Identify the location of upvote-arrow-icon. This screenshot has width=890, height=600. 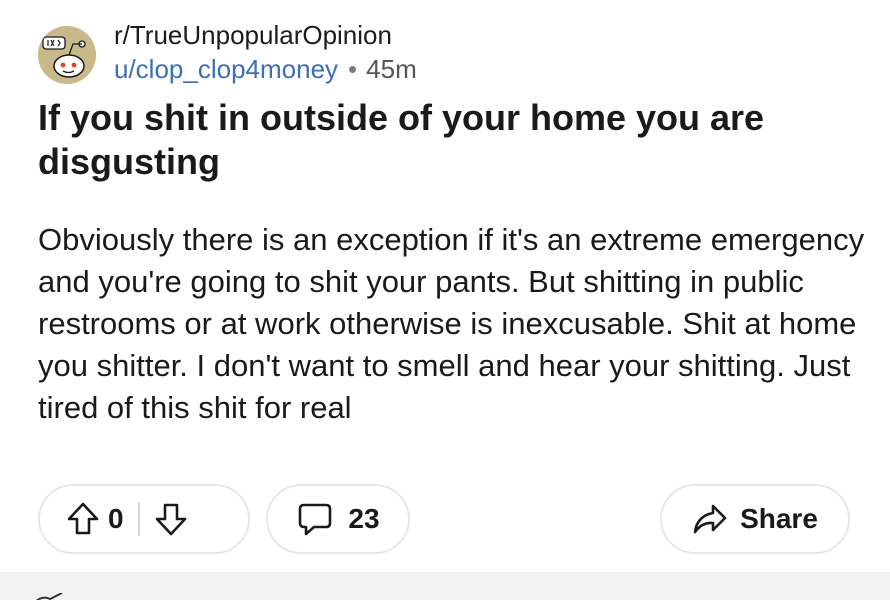
(83, 519).